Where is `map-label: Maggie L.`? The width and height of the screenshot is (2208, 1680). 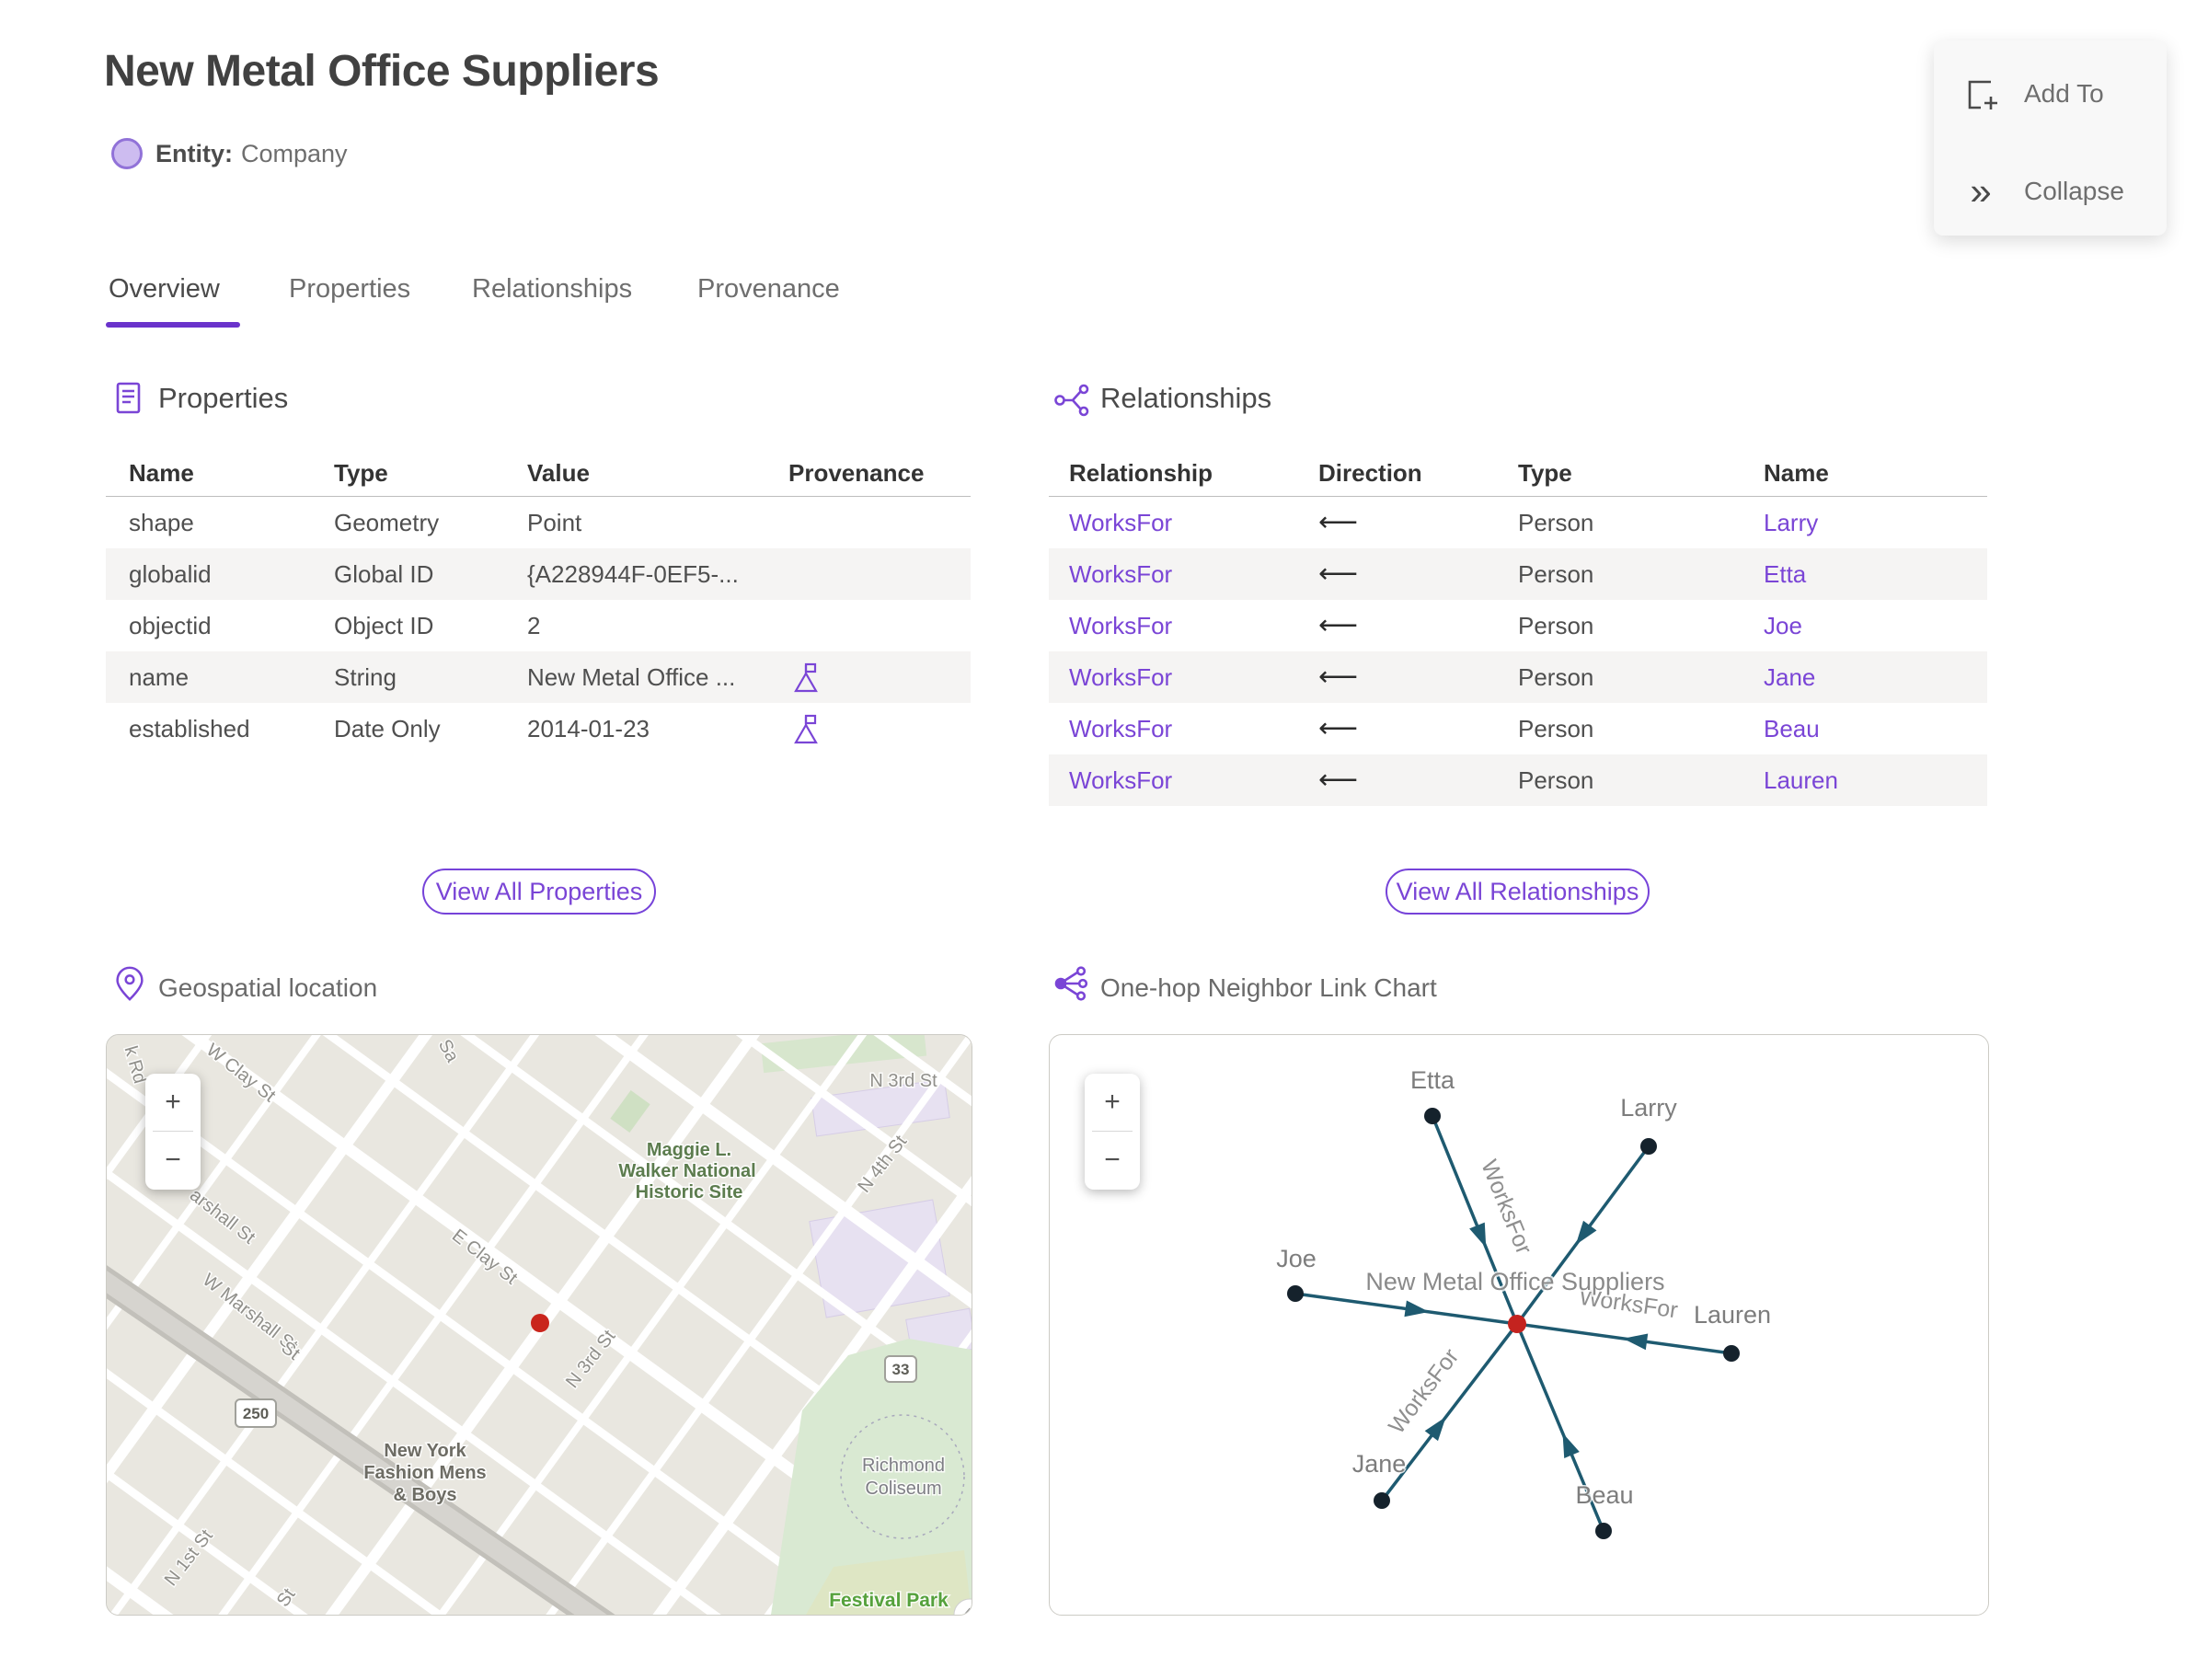
map-label: Maggie L. is located at coordinates (689, 1150).